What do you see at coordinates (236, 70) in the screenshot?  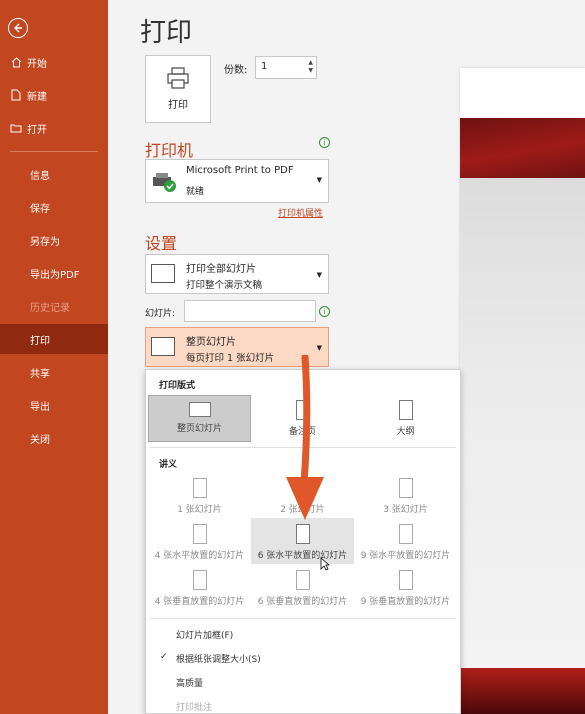 I see `copies-label: 份数:` at bounding box center [236, 70].